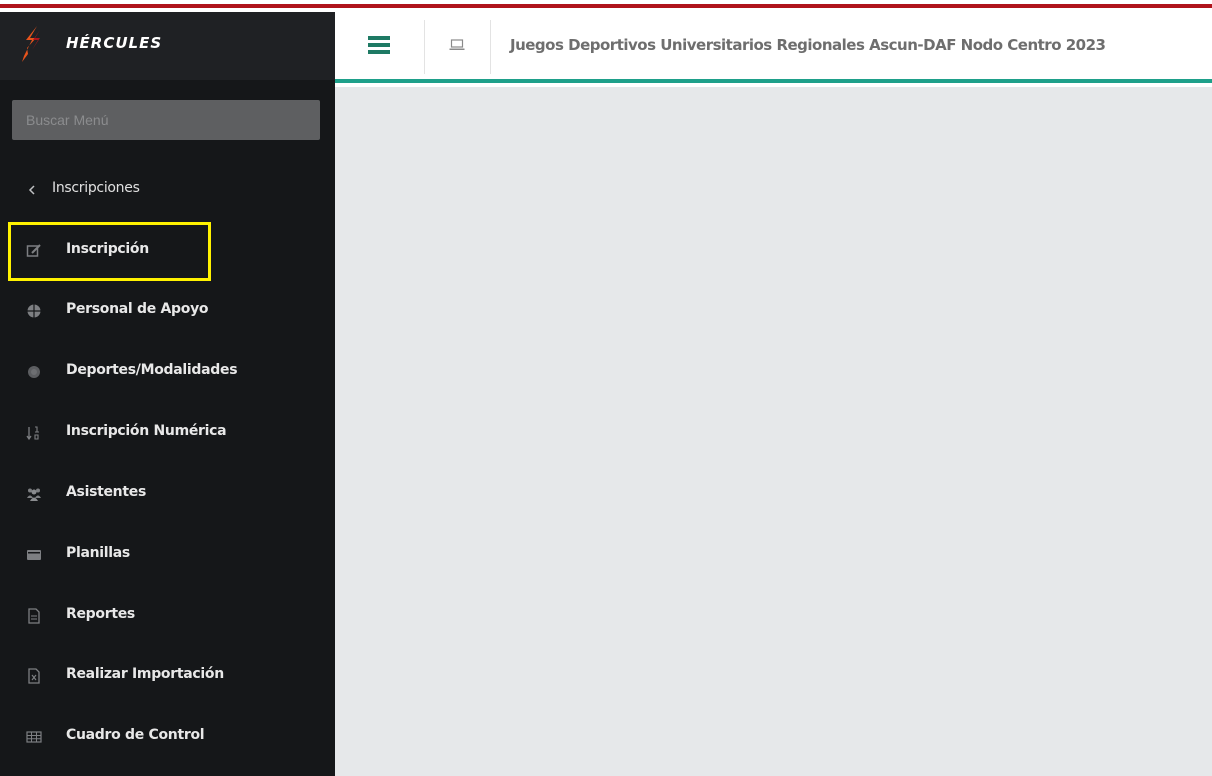 This screenshot has width=1212, height=776. What do you see at coordinates (145, 674) in the screenshot?
I see `nav-item-label: Realizar Importación` at bounding box center [145, 674].